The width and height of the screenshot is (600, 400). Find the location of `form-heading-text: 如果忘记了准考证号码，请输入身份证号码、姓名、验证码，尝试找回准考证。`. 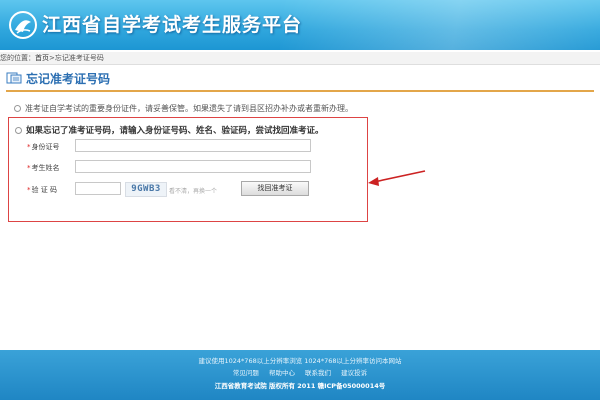

form-heading-text: 如果忘记了准考证号码，请输入身份证号码、姓名、验证码，尝试找回准考证。 is located at coordinates (175, 131).